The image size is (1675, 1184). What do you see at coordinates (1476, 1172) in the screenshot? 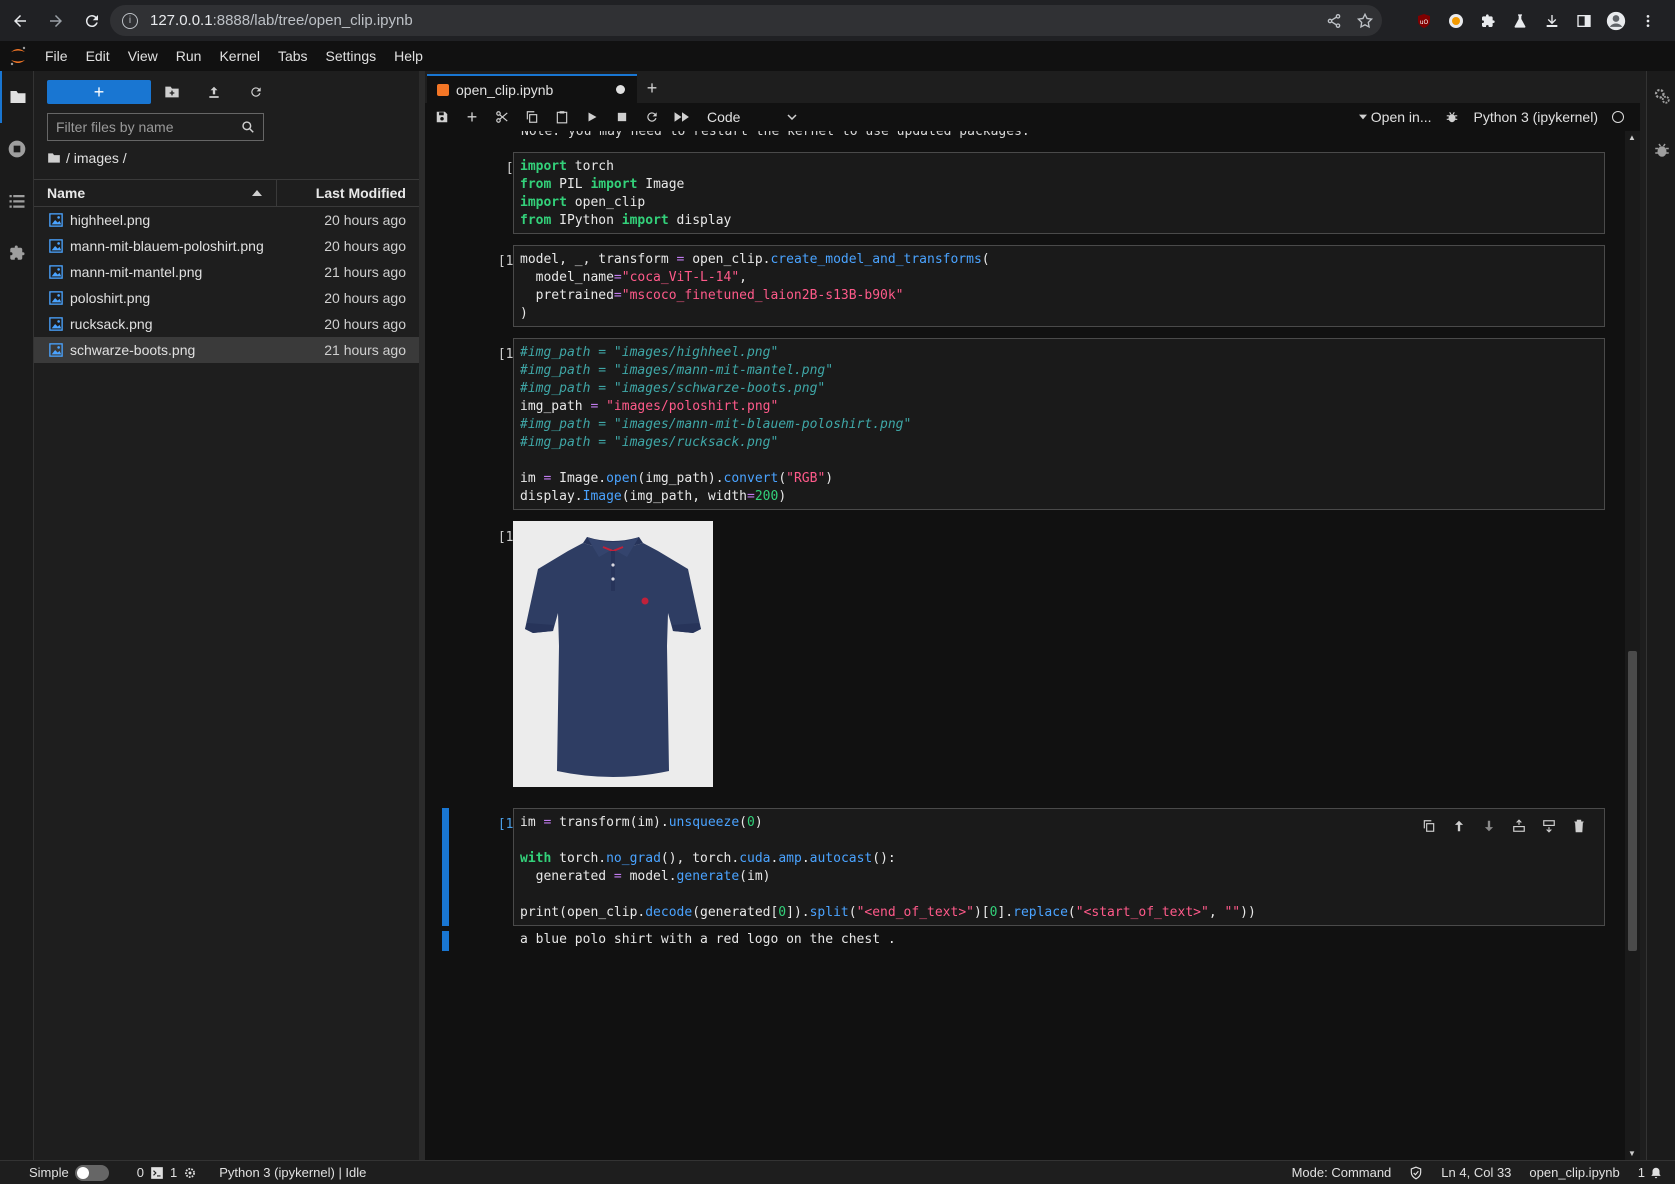
I see `cursor-position: Ln 4, Col 33` at bounding box center [1476, 1172].